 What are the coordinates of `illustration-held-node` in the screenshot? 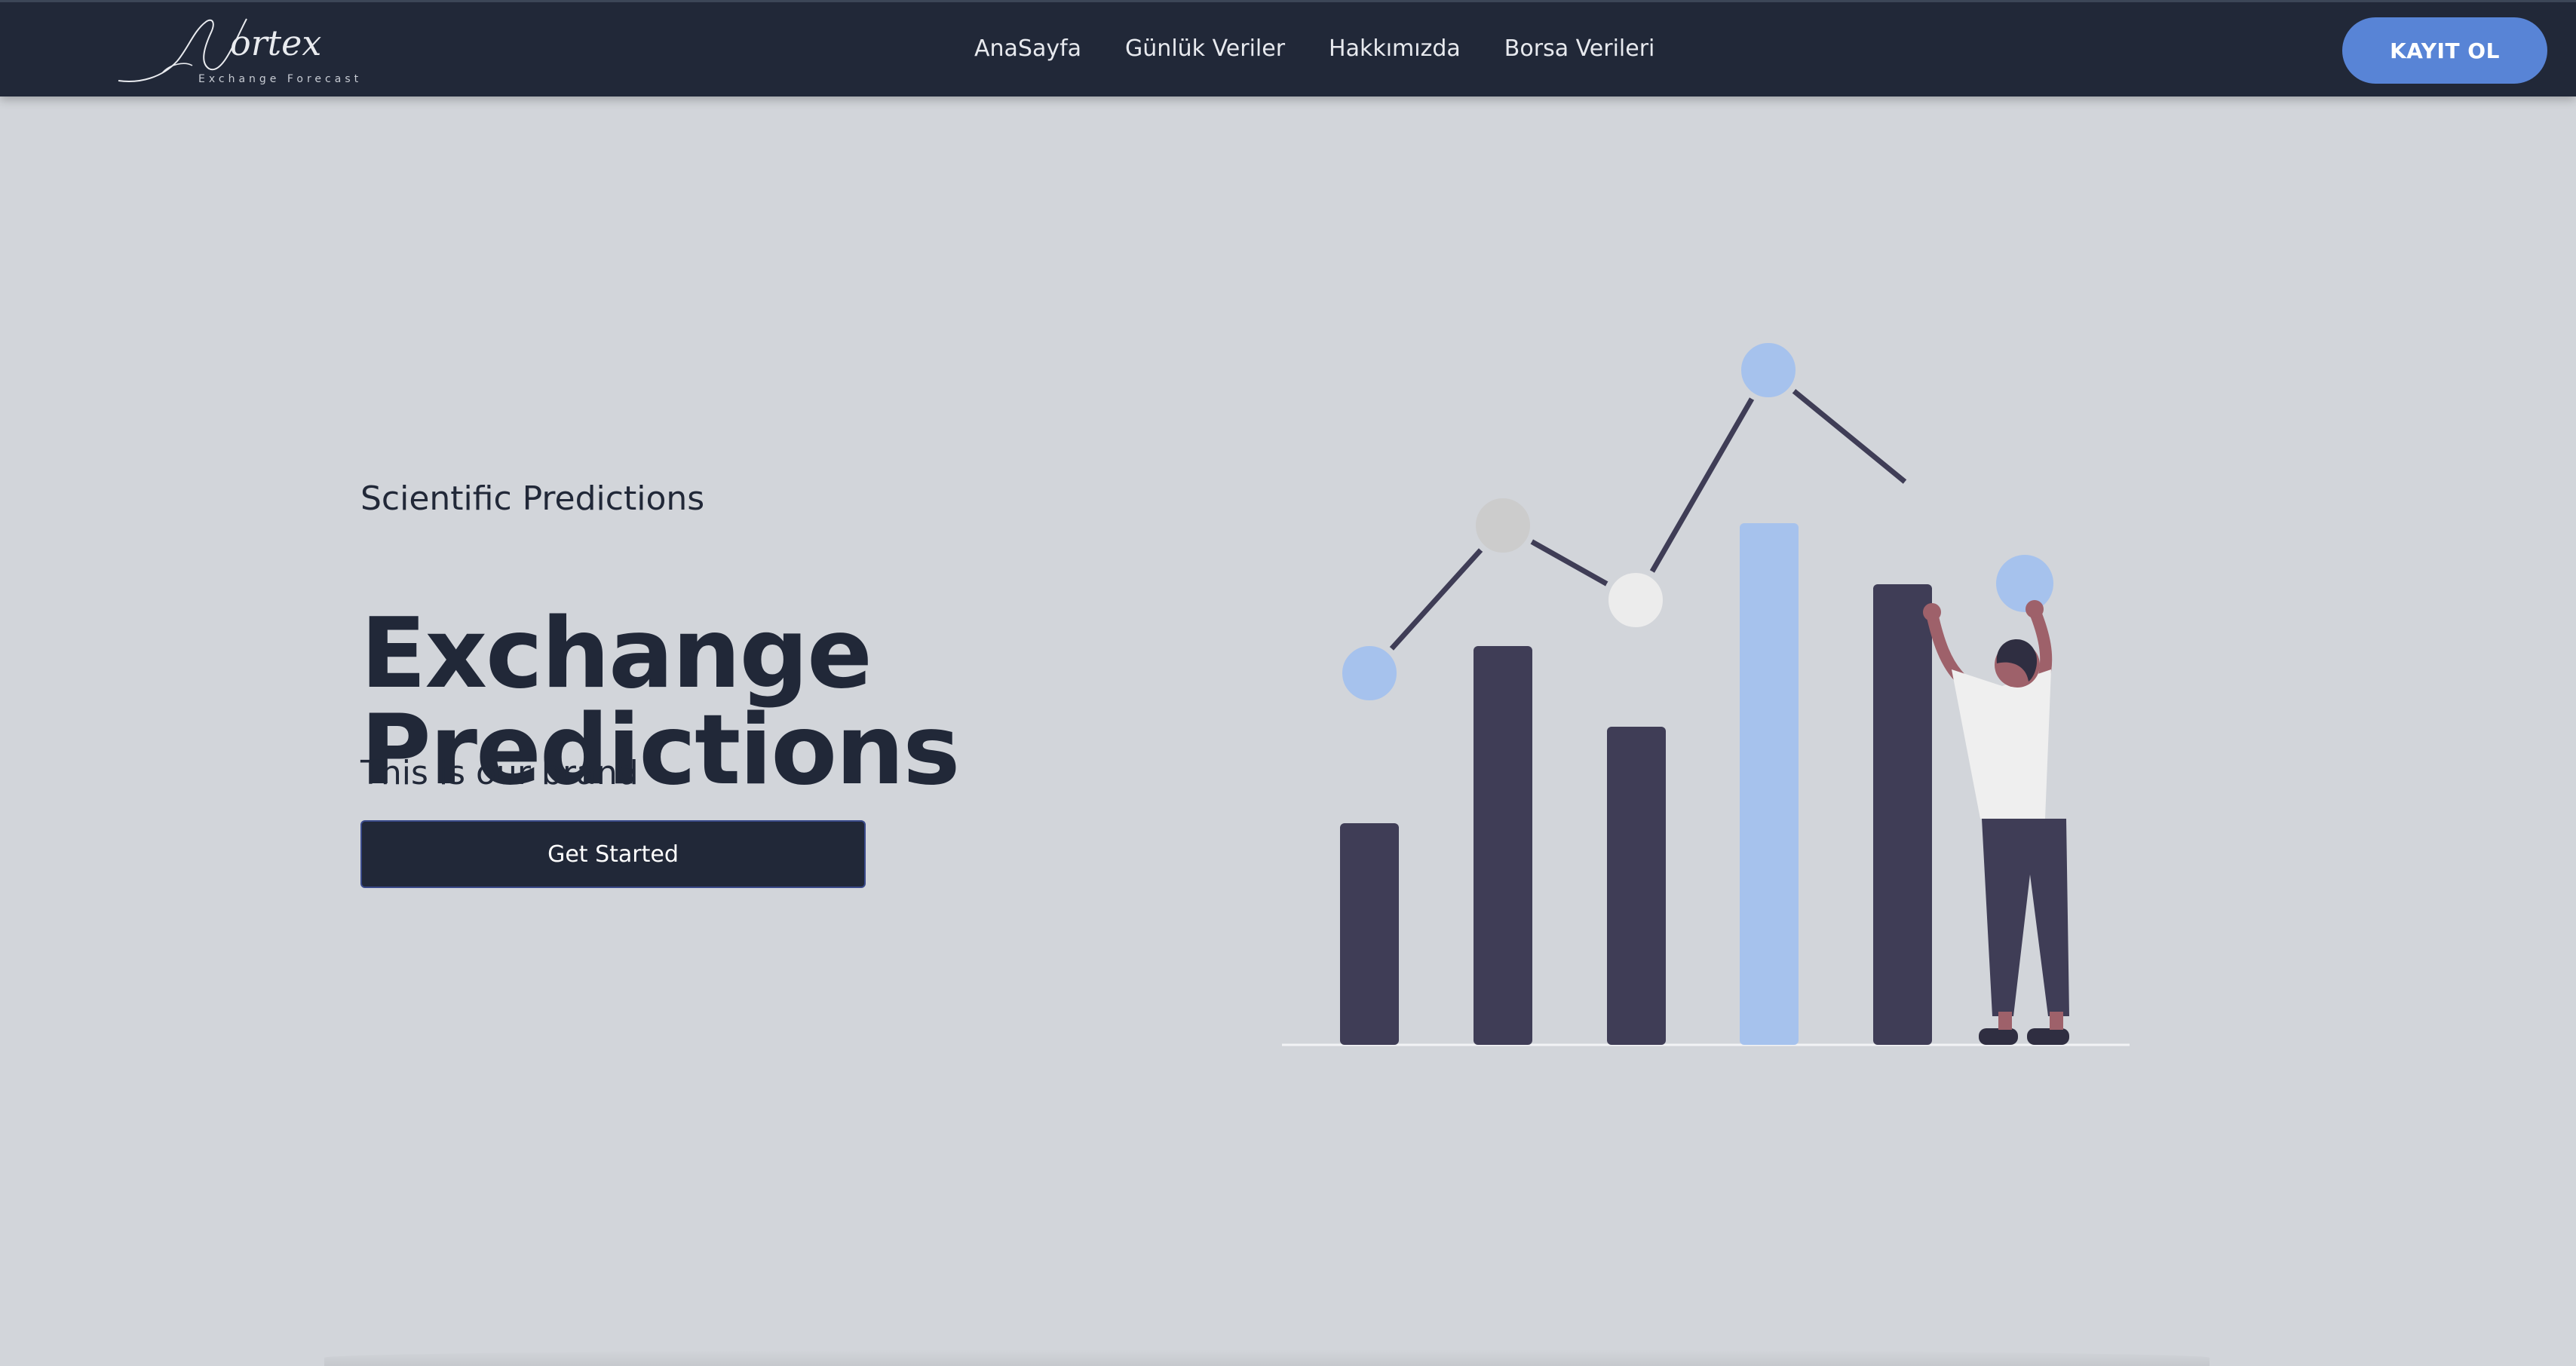 It's located at (2024, 583).